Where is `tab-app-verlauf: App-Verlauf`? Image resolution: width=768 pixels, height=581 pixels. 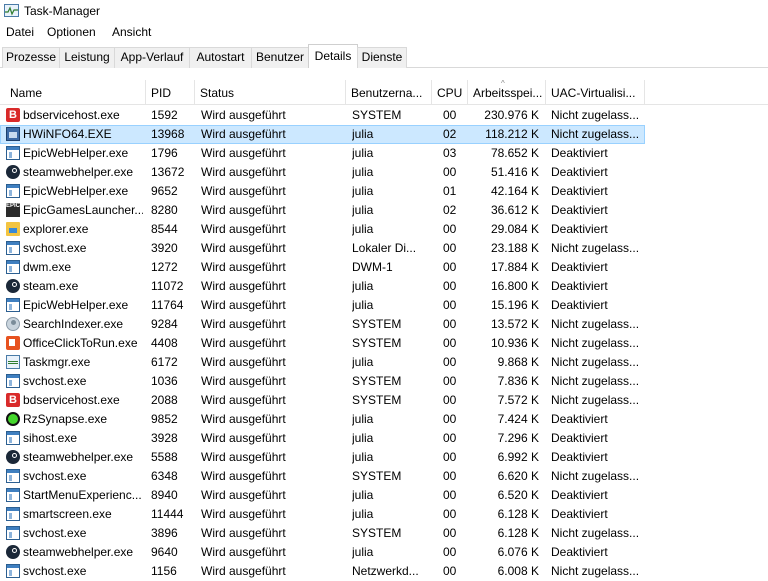 tab-app-verlauf: App-Verlauf is located at coordinates (152, 57).